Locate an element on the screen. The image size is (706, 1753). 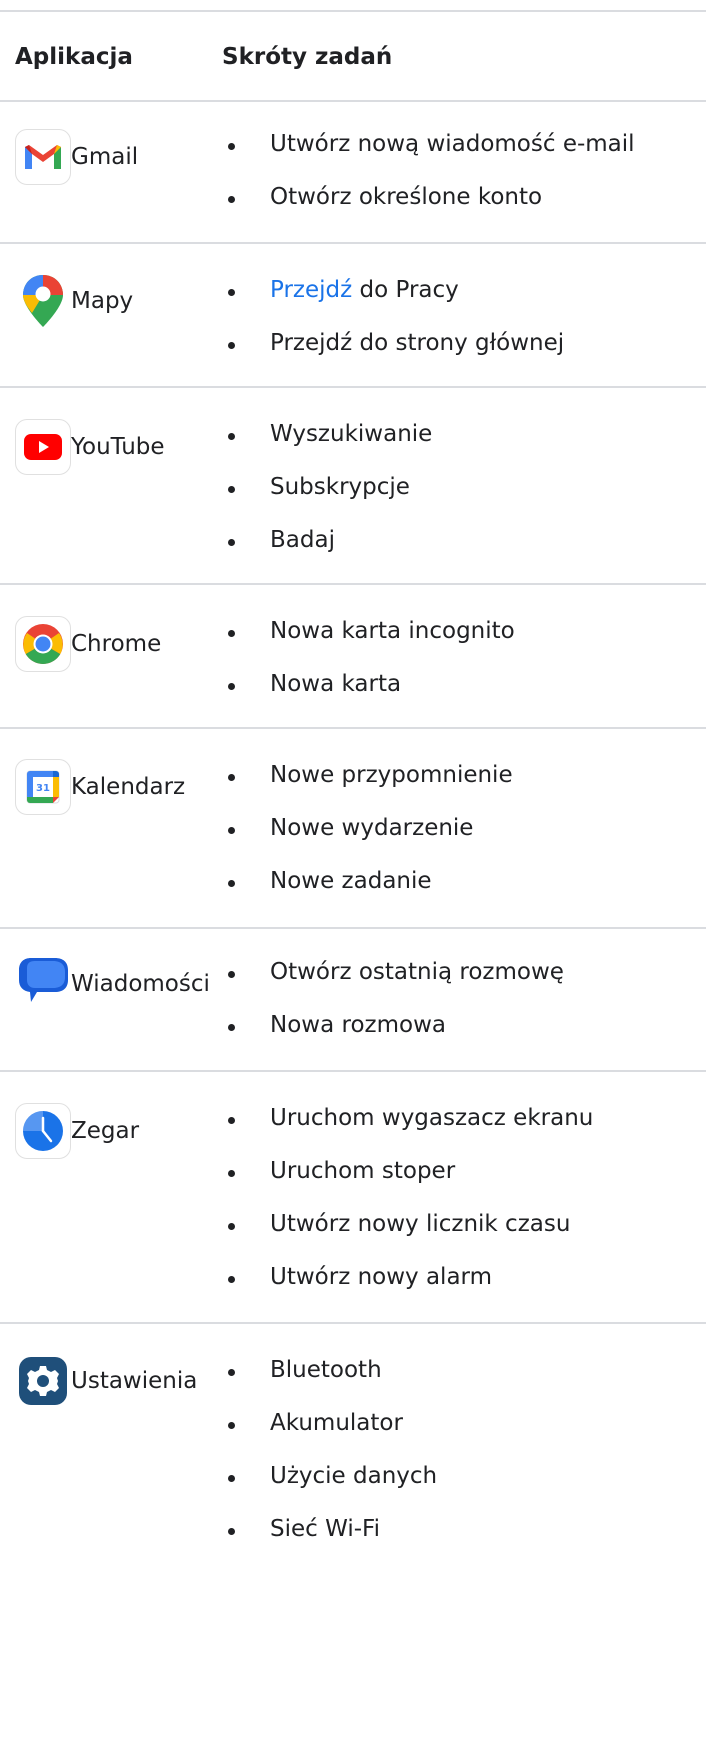
clock-icon is located at coordinates (43, 1131).